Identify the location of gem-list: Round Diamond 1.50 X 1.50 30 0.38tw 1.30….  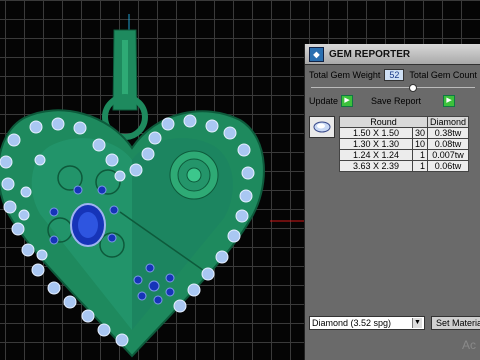
(392, 144).